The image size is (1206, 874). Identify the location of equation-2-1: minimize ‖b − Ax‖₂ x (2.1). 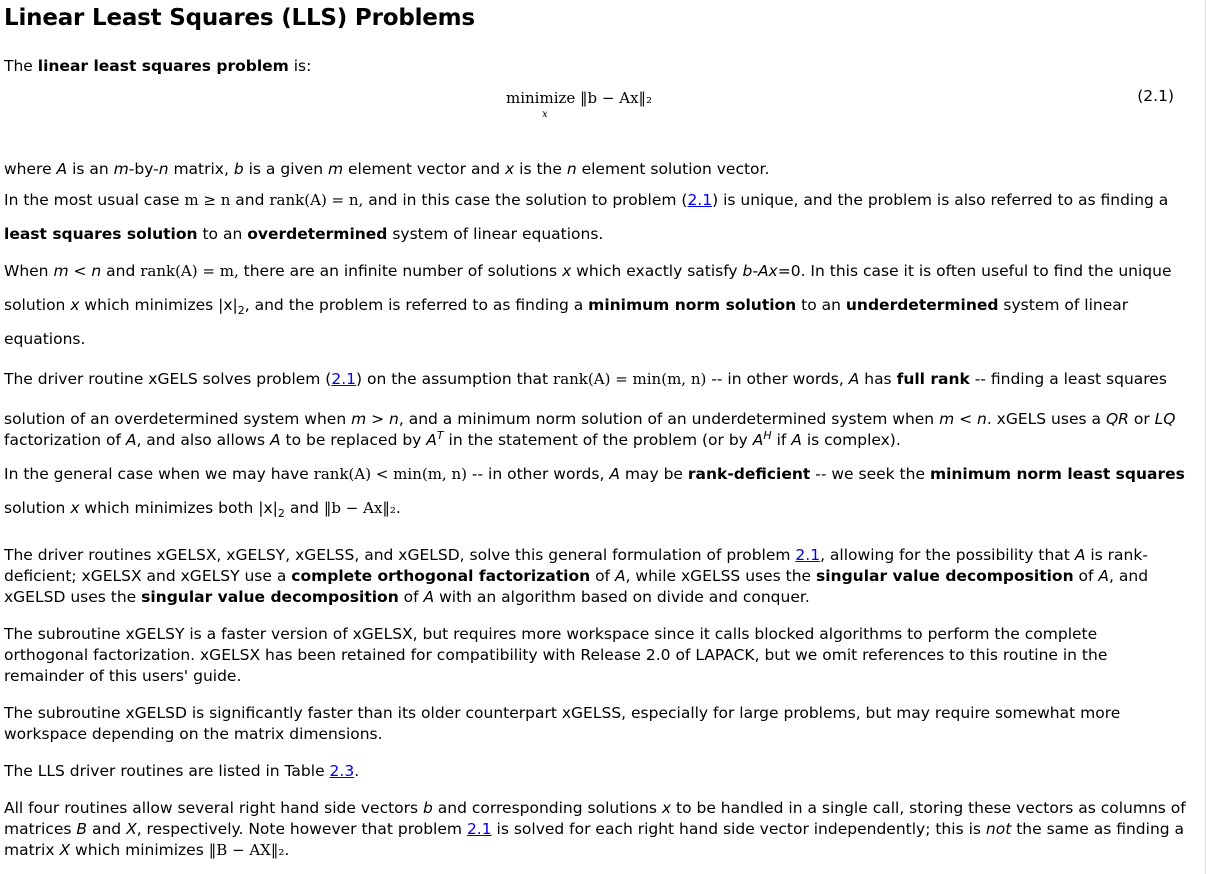
(595, 115).